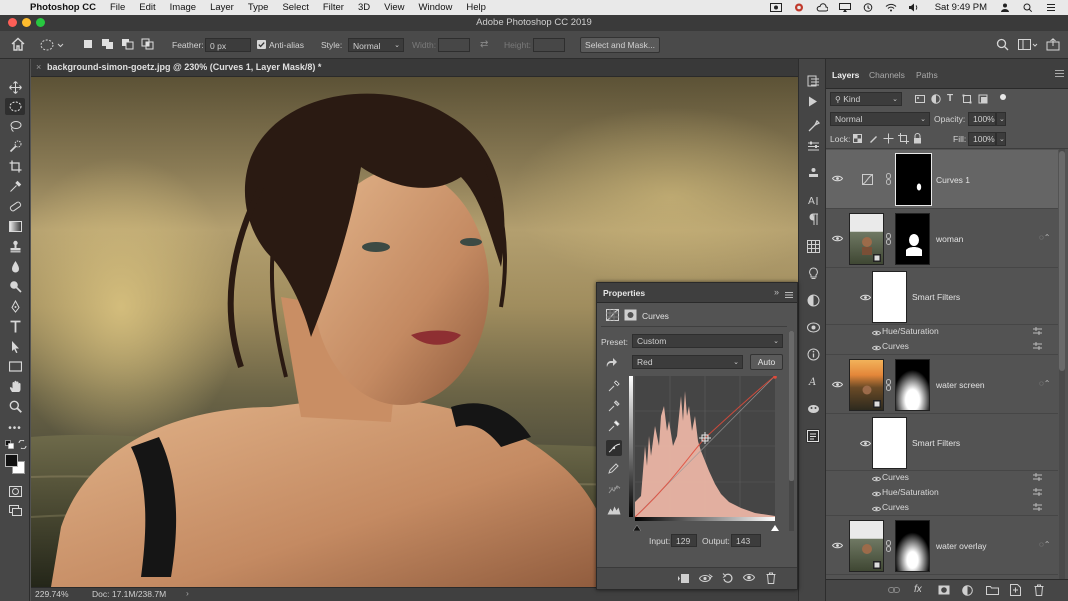  Describe the element at coordinates (705, 579) in the screenshot. I see `view-previous-state-icon` at that location.